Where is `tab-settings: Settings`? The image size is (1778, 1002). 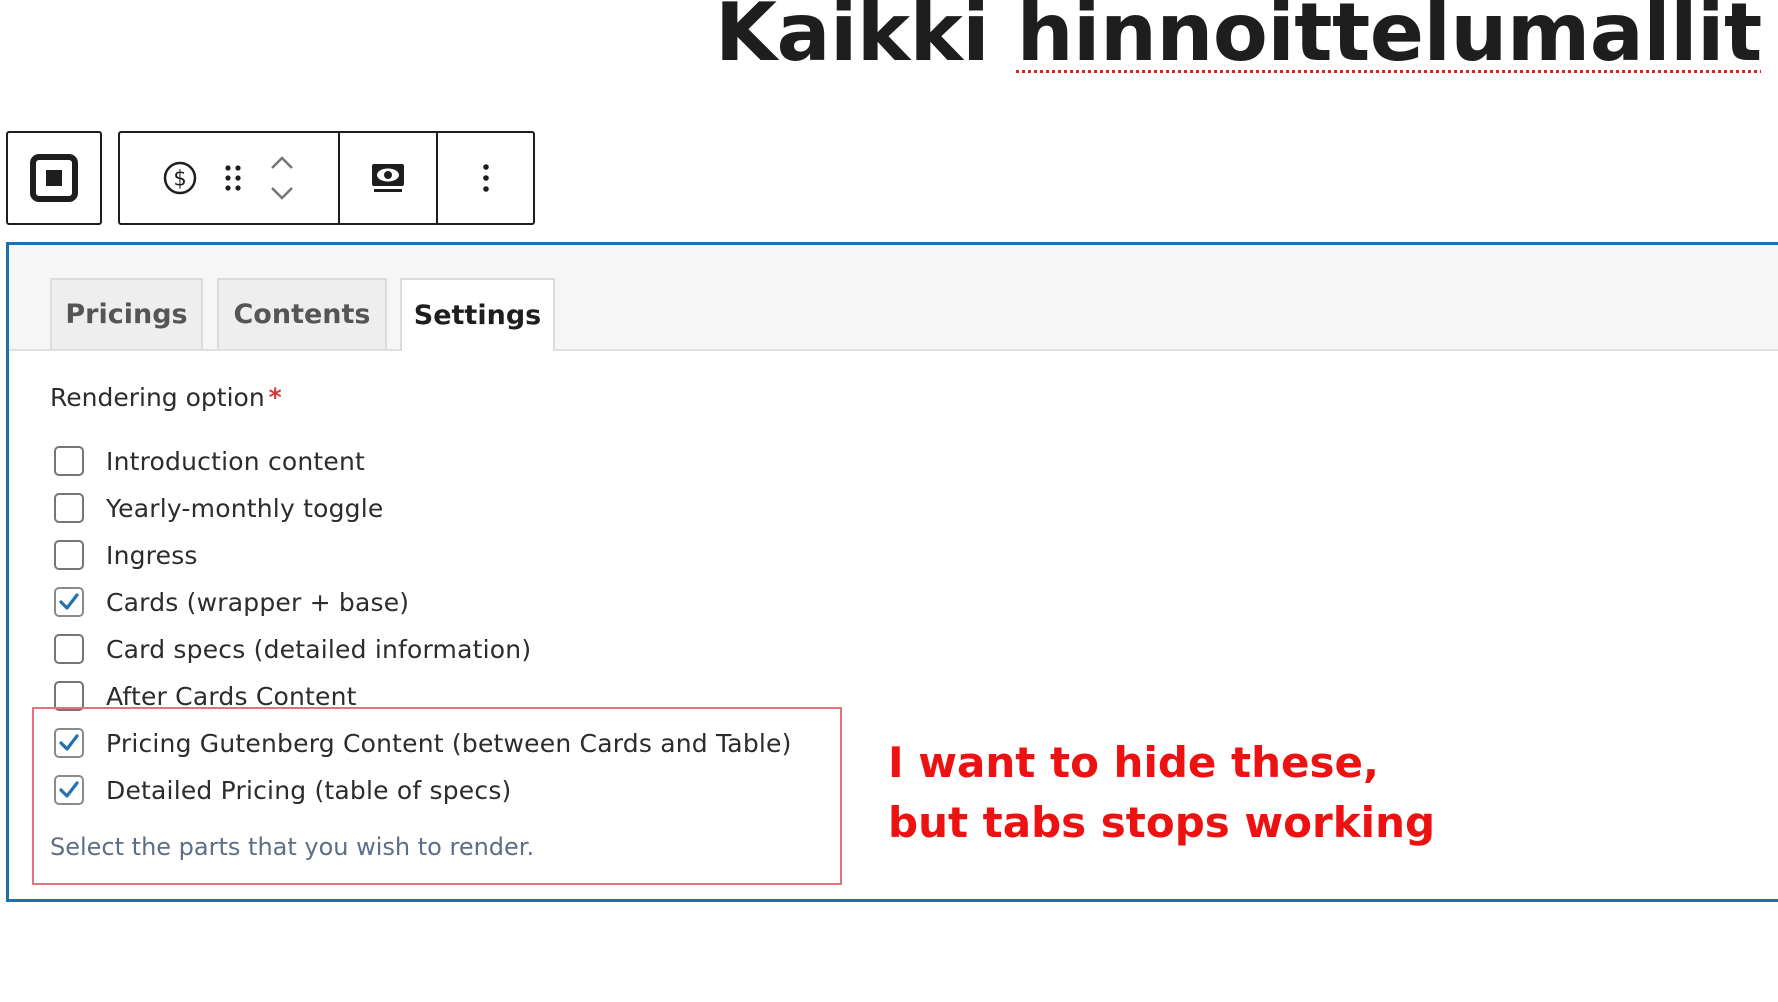
tab-settings: Settings is located at coordinates (477, 314).